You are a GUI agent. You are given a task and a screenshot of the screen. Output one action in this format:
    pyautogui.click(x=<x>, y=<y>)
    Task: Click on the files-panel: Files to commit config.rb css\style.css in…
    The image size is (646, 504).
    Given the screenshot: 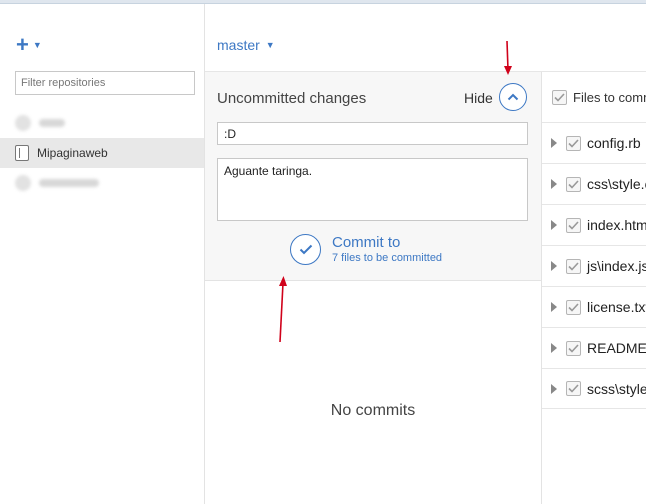 What is the action you would take?
    pyautogui.click(x=593, y=288)
    